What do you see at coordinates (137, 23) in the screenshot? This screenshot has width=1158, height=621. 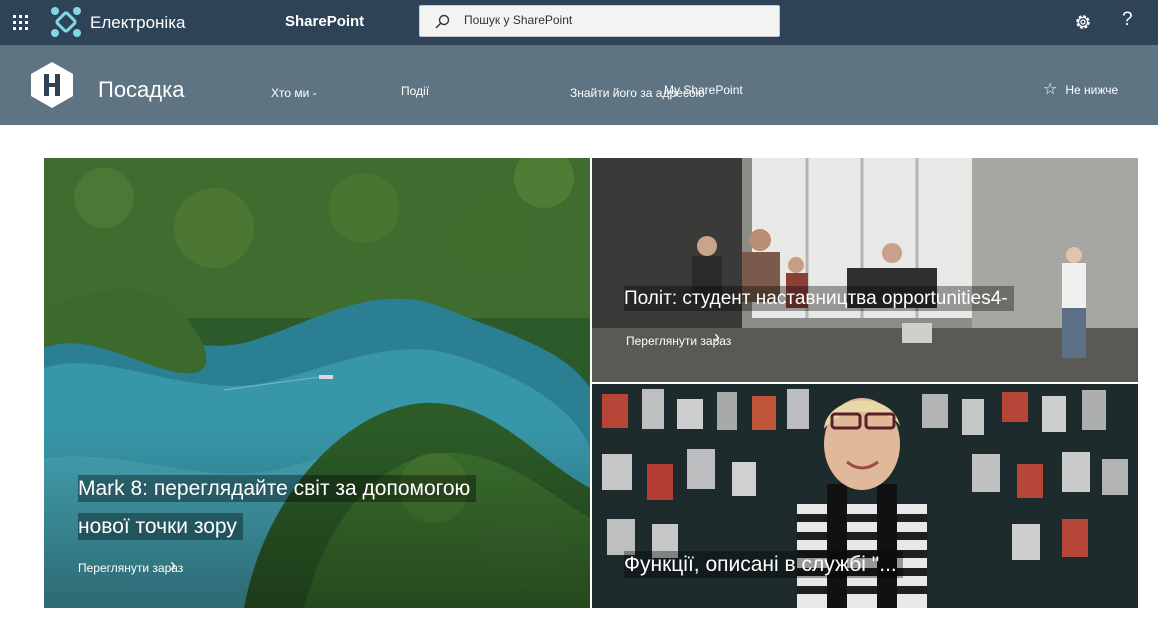 I see `app-name: Електроніка` at bounding box center [137, 23].